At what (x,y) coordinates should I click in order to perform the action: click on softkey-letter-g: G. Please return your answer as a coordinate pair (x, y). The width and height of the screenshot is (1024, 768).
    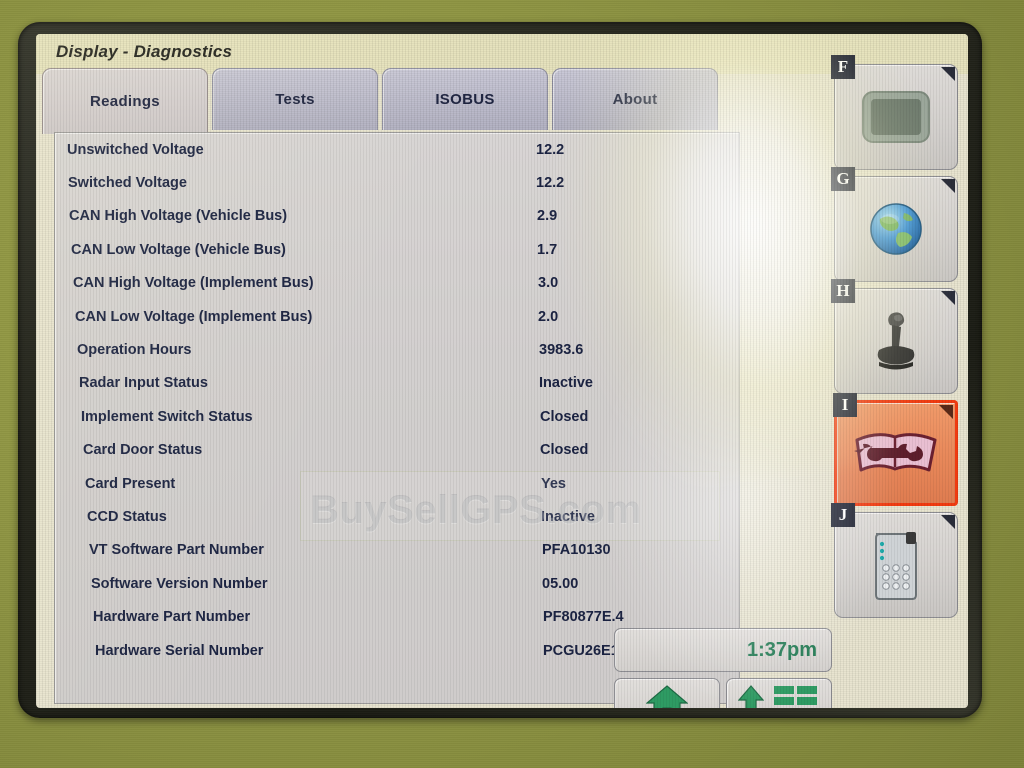
    Looking at the image, I should click on (843, 179).